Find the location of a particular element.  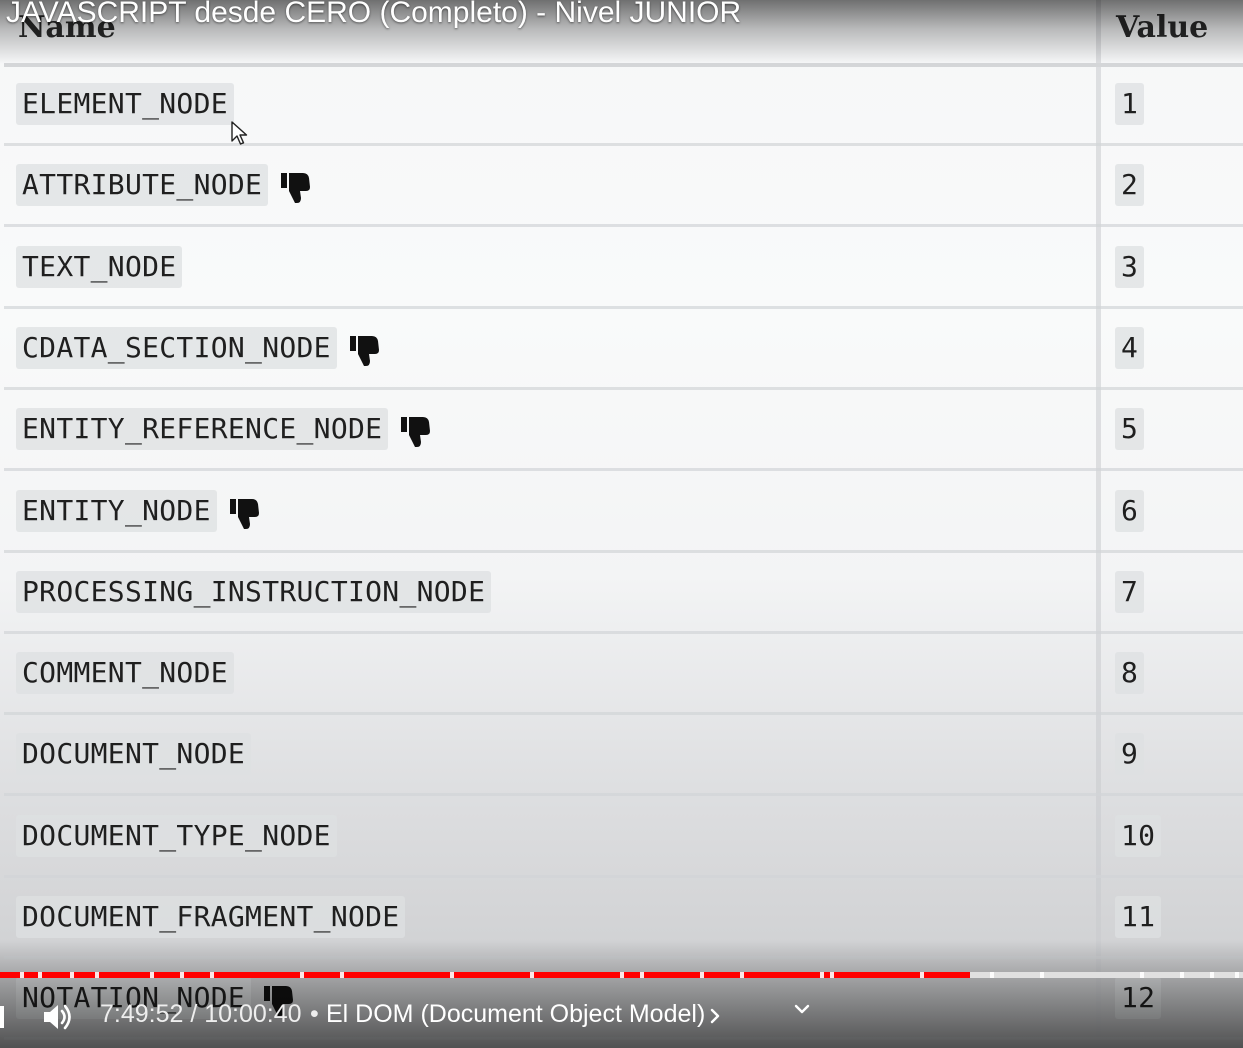

node-name: ENTITY_REFERENCE_NODE is located at coordinates (202, 429).